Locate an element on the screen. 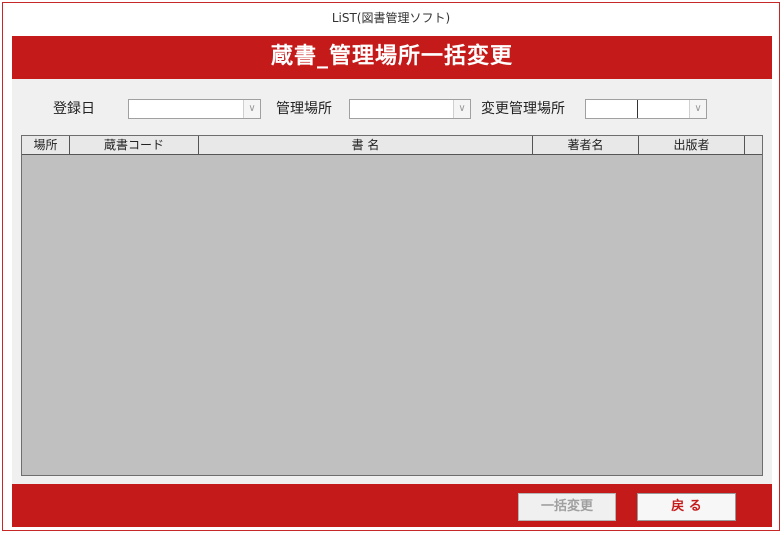  registration-date-label: 登録日 is located at coordinates (74, 109).